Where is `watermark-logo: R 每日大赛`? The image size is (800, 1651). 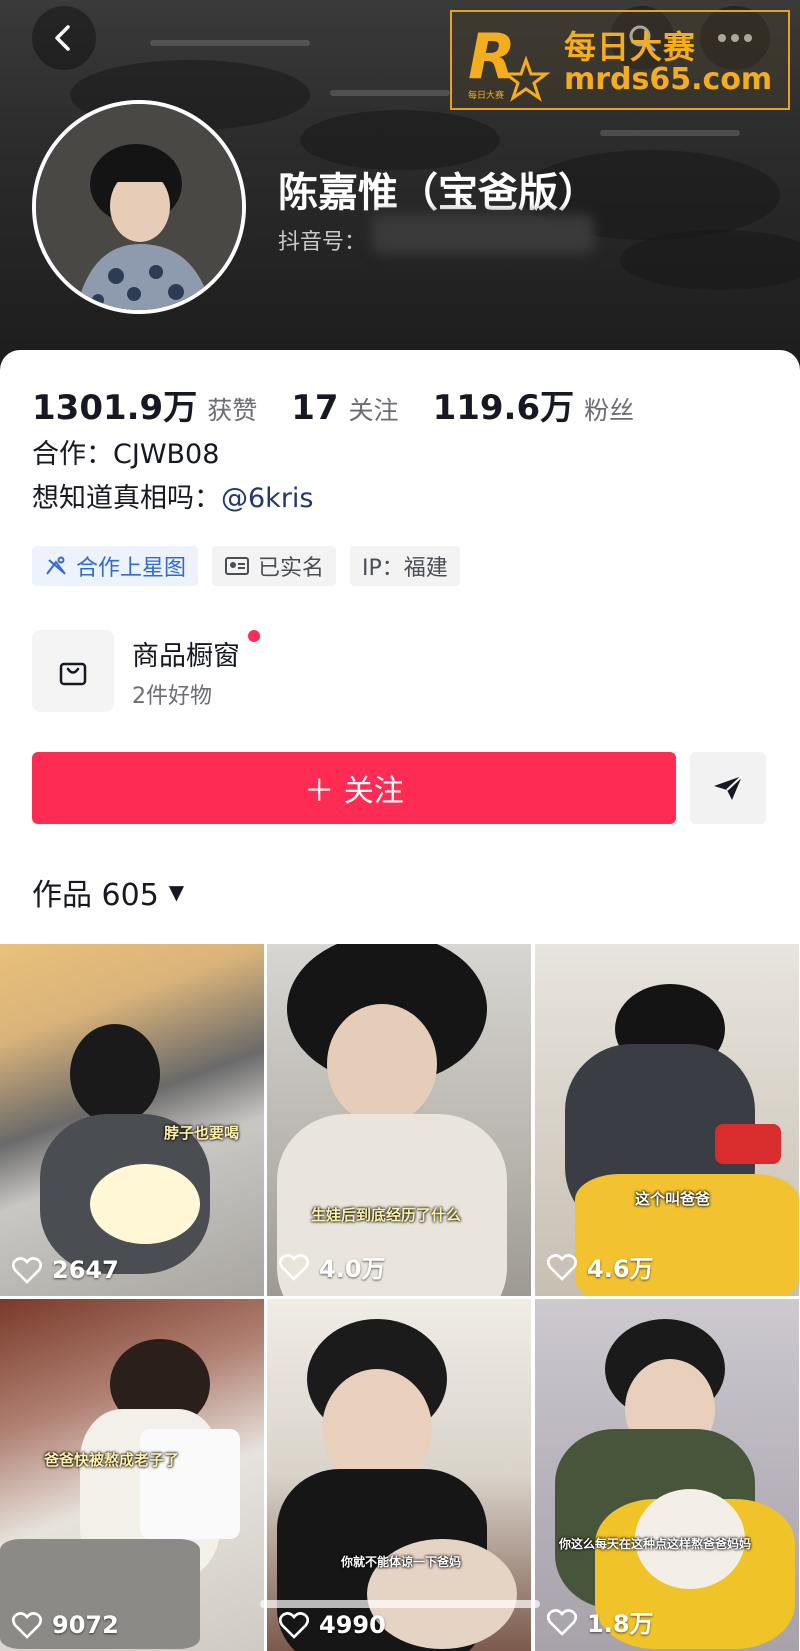
watermark-logo: R 每日大赛 is located at coordinates (509, 61).